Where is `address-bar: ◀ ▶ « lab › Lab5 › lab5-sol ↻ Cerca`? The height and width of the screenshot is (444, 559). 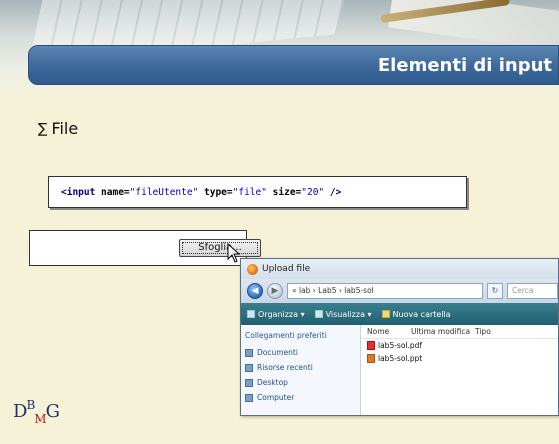 address-bar: ◀ ▶ « lab › Lab5 › lab5-sol ↻ Cerca is located at coordinates (399, 291).